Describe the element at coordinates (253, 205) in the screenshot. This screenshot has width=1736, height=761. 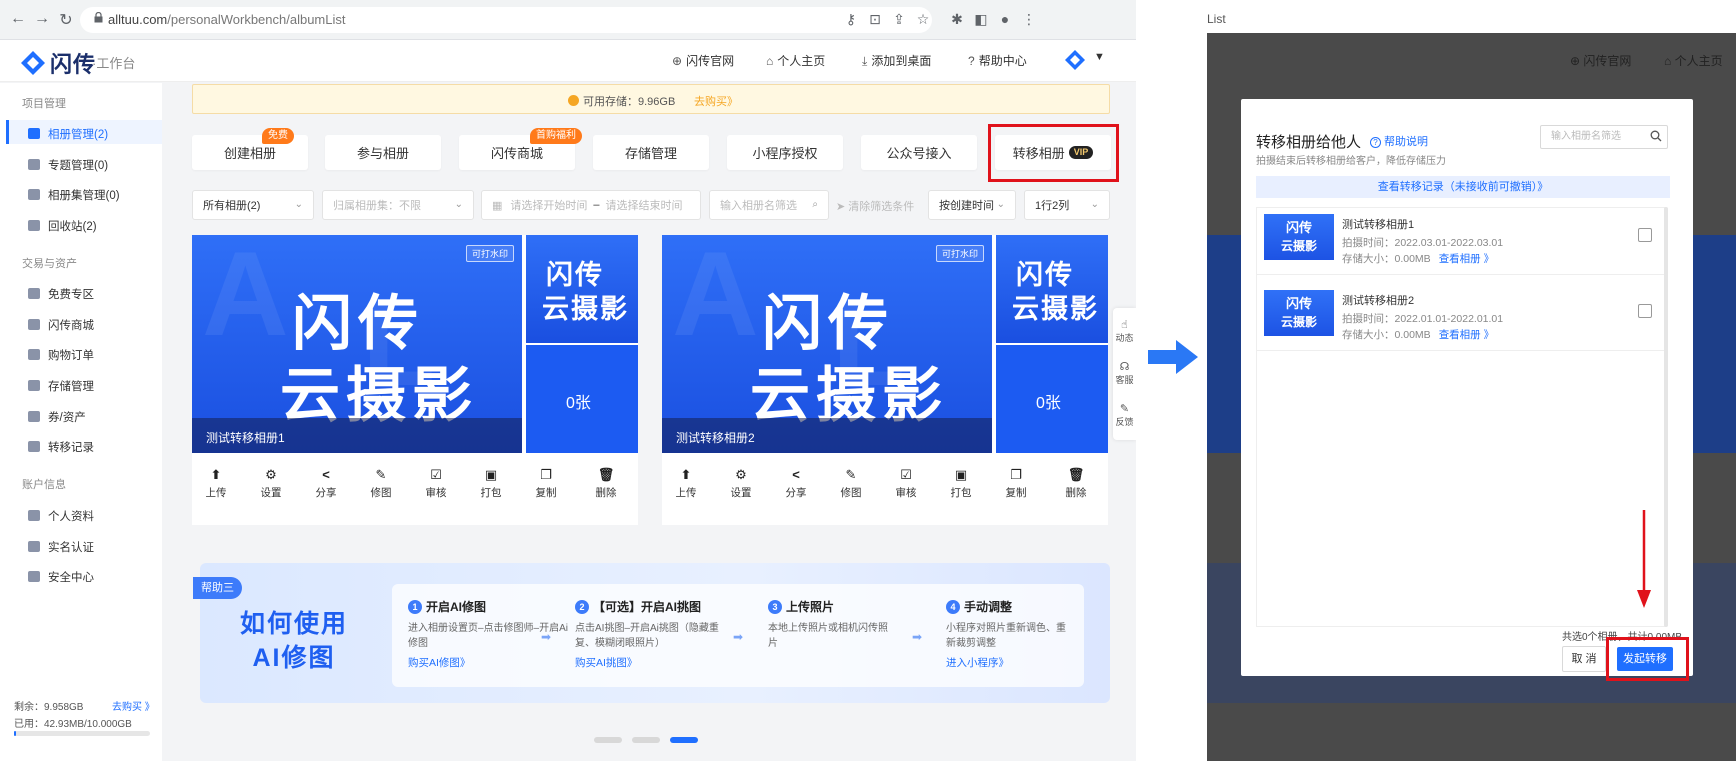
I see `album-filter-select: 所有相册(2) ⌄` at that location.